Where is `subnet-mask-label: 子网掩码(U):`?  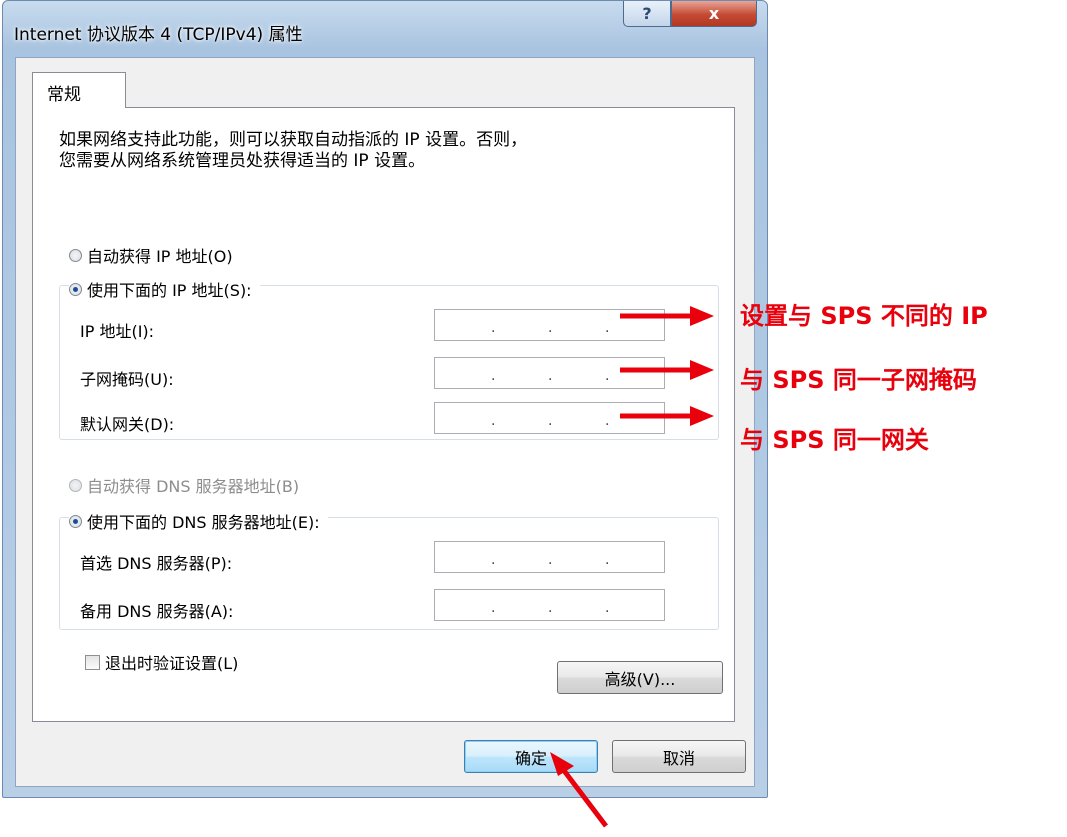
subnet-mask-label: 子网掩码(U): is located at coordinates (127, 379).